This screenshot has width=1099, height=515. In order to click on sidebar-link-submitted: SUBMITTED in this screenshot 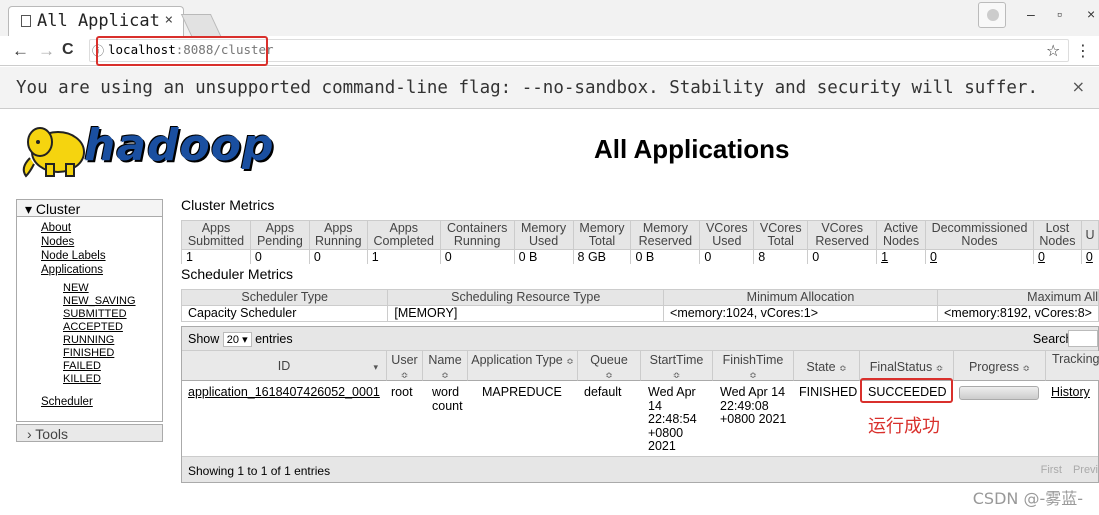, I will do `click(95, 314)`.